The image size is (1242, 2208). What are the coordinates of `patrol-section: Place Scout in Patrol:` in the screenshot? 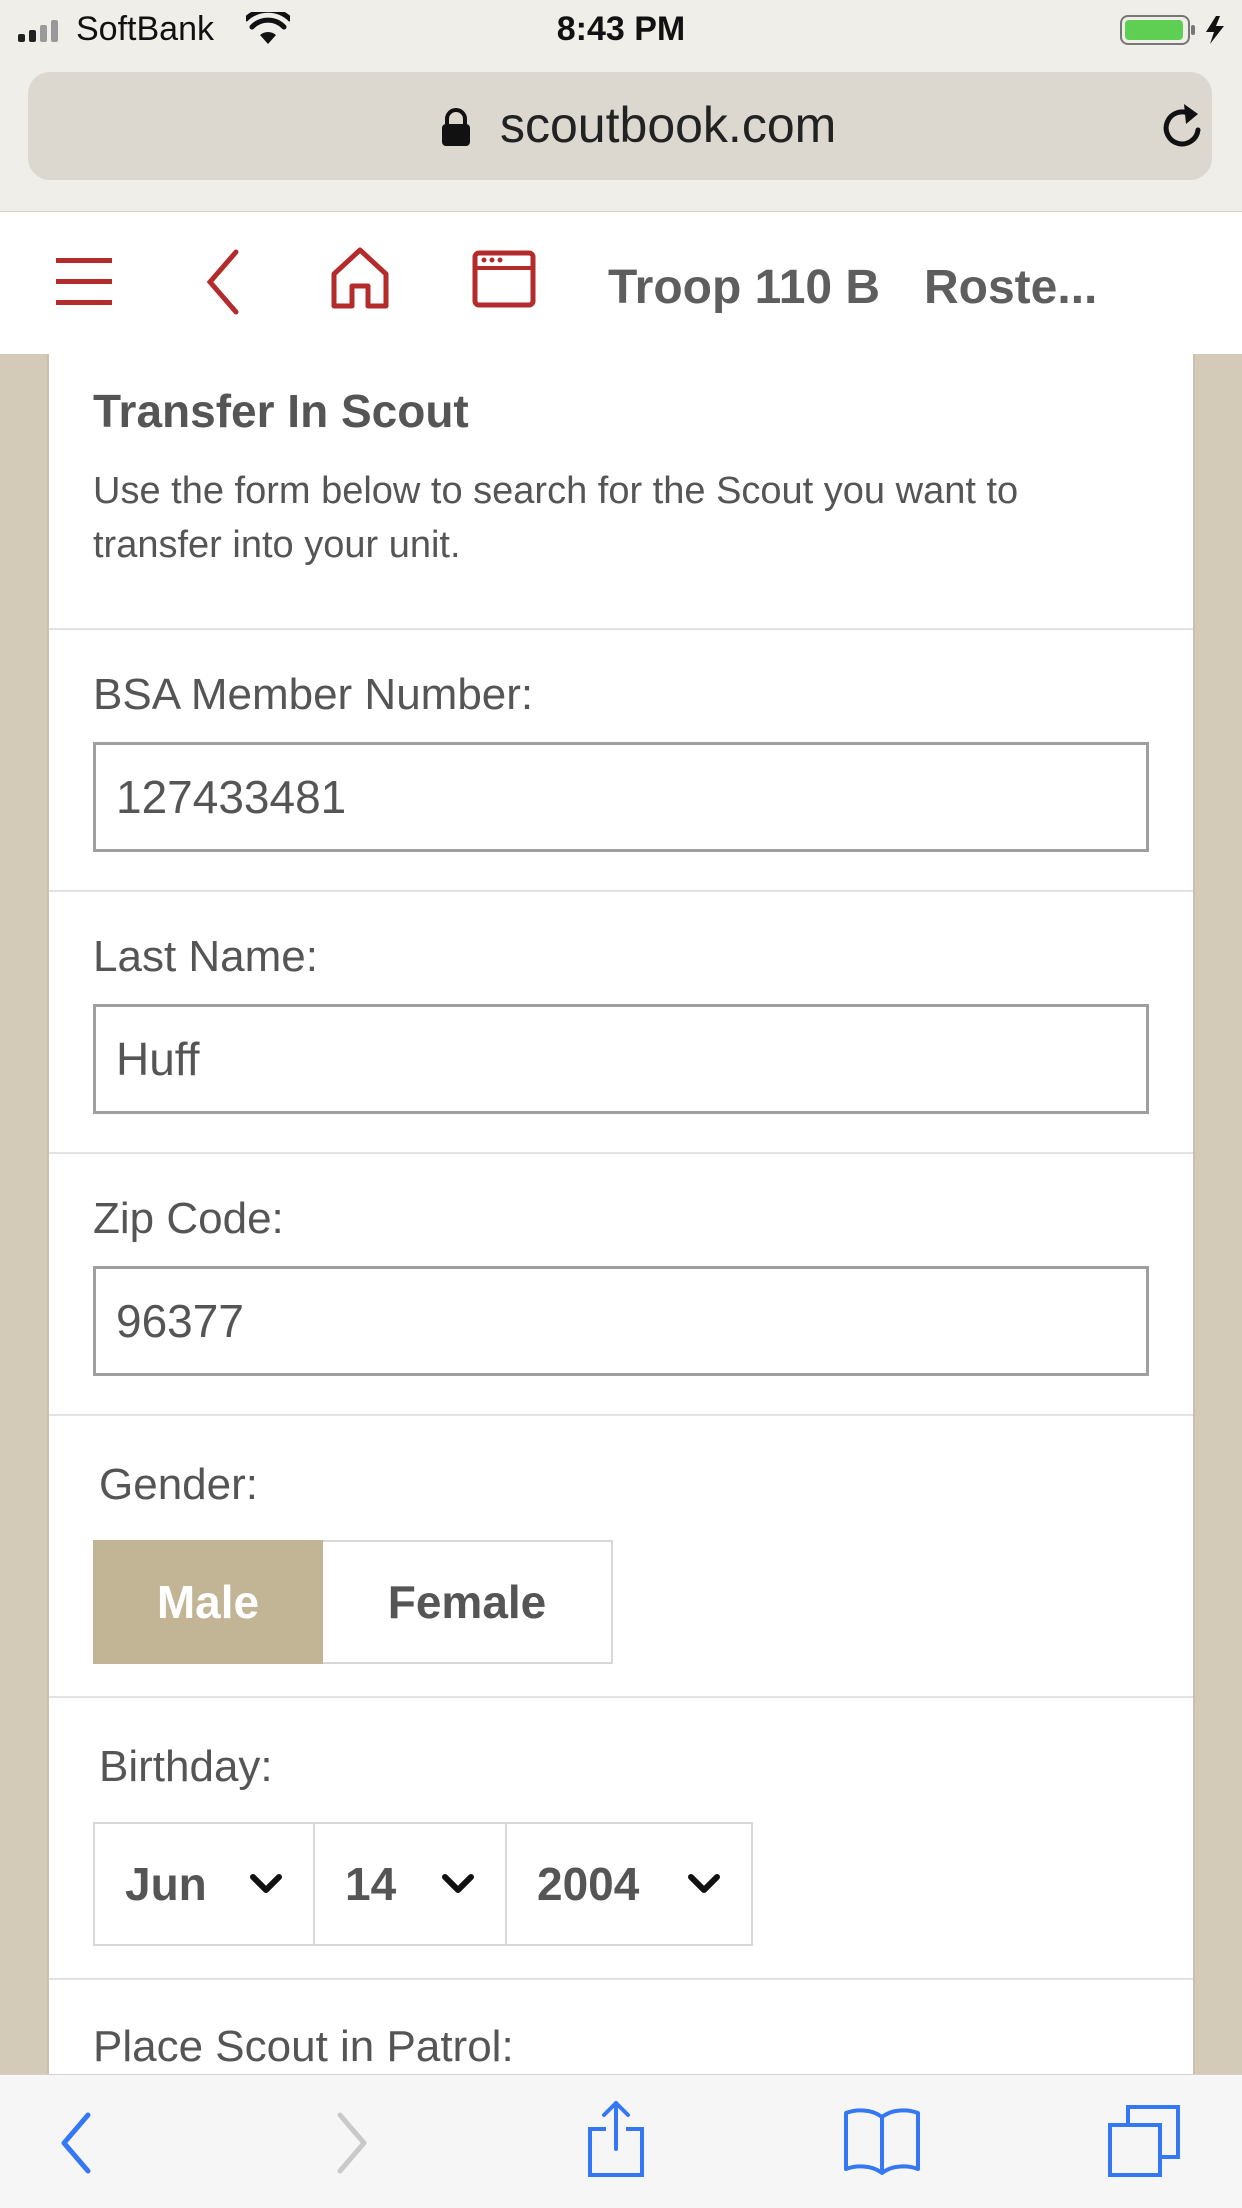 It's located at (621, 2027).